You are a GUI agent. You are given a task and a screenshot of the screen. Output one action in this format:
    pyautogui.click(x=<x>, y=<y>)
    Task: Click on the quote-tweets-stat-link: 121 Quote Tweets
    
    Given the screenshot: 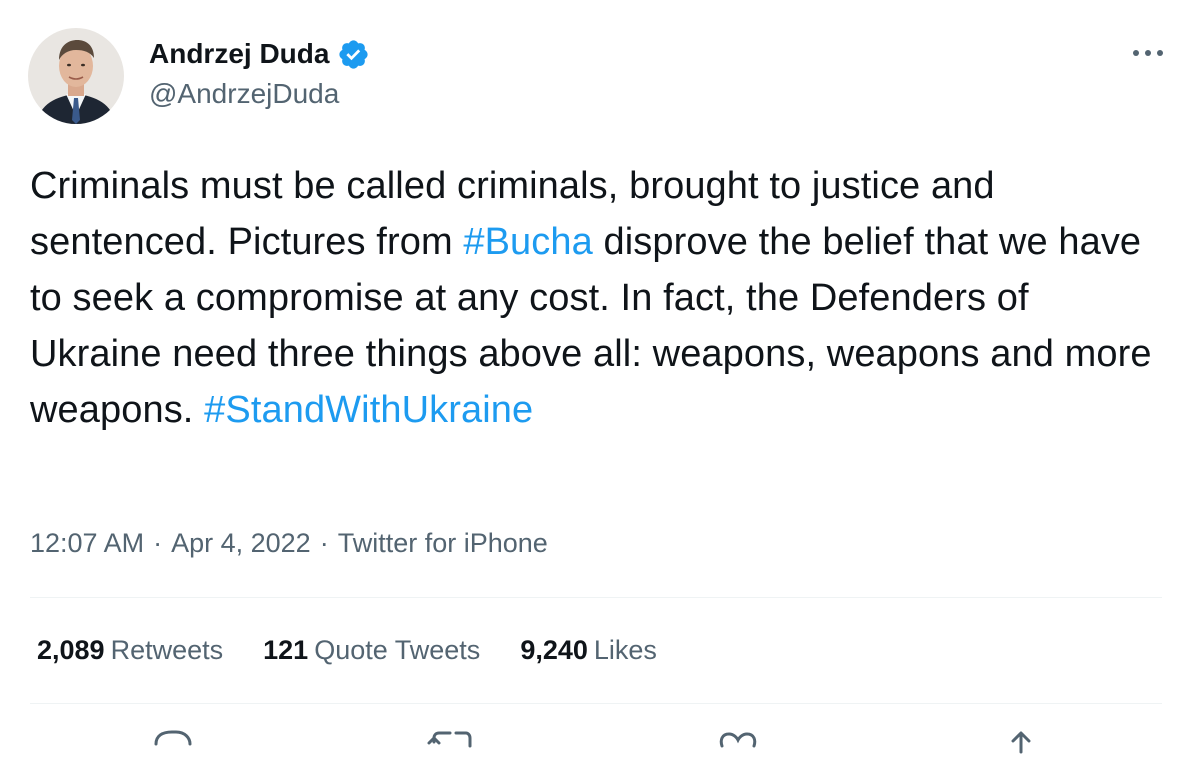 What is the action you would take?
    pyautogui.click(x=371, y=650)
    